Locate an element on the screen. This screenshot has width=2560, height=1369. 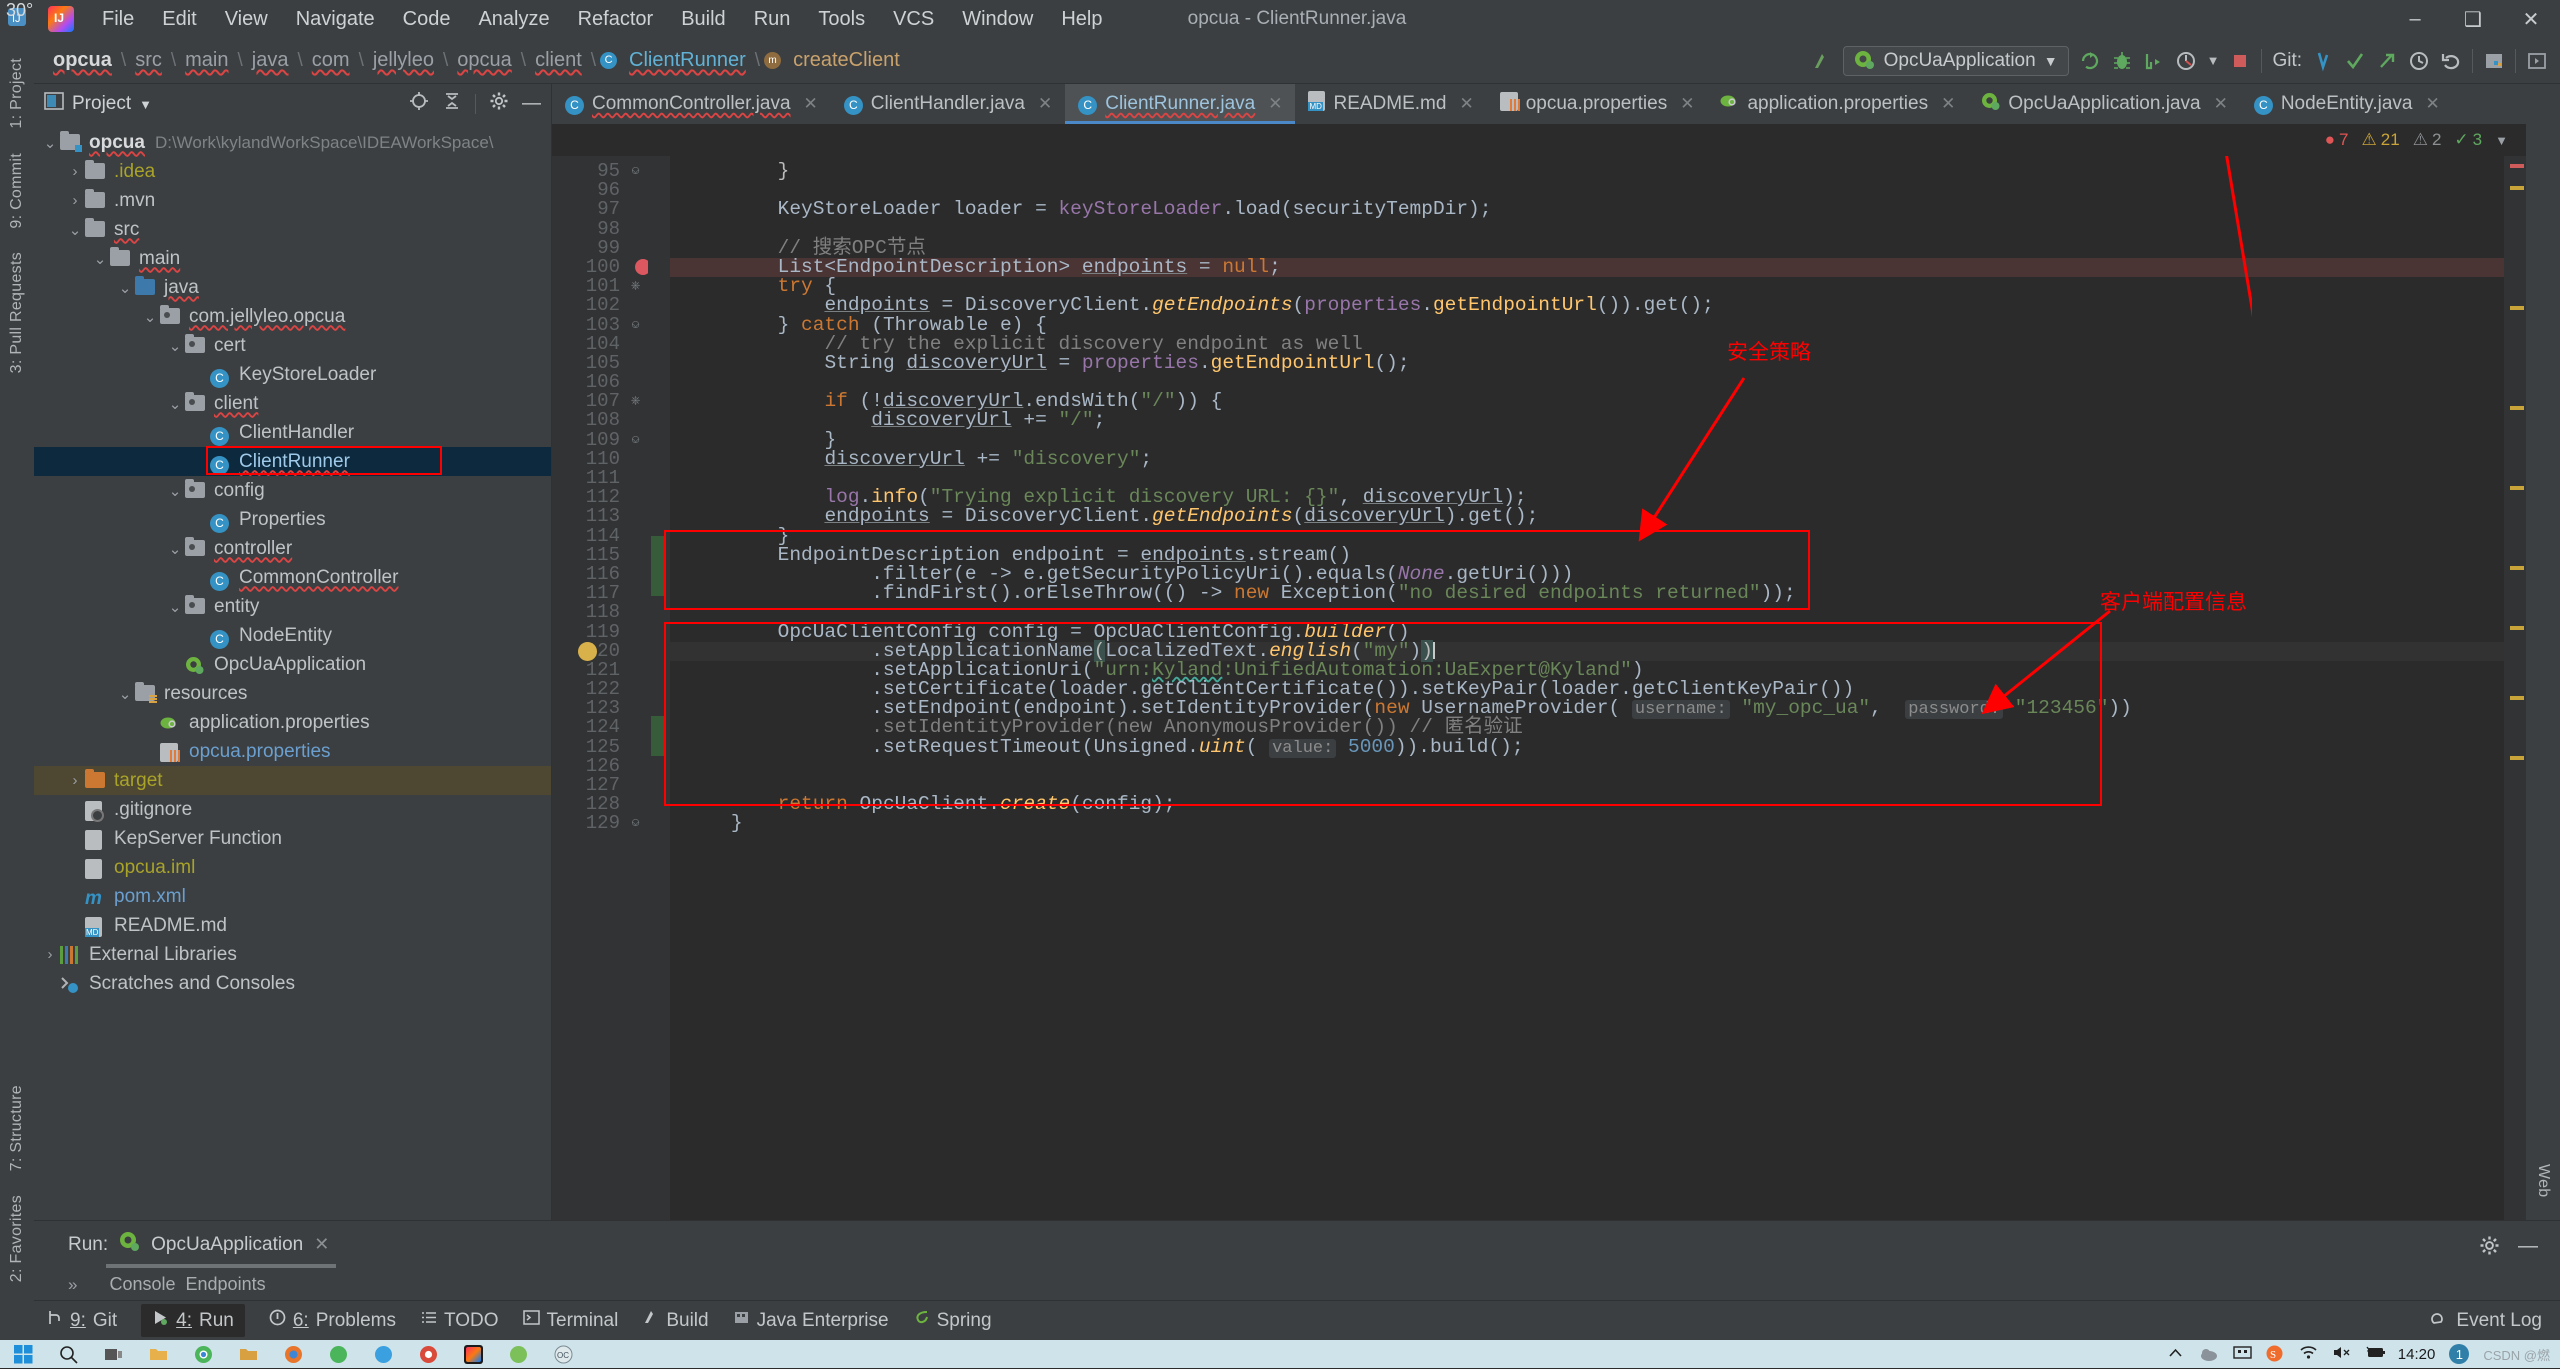
editor-scrollbar is located at coordinates (2515, 688).